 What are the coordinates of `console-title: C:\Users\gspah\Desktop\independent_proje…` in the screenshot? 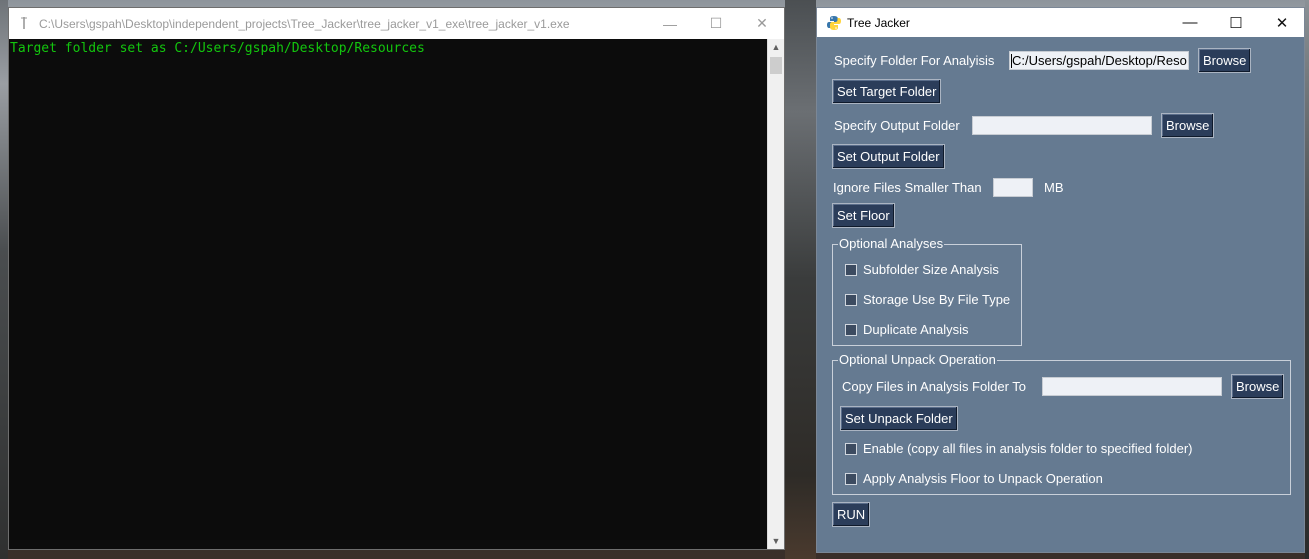 It's located at (304, 24).